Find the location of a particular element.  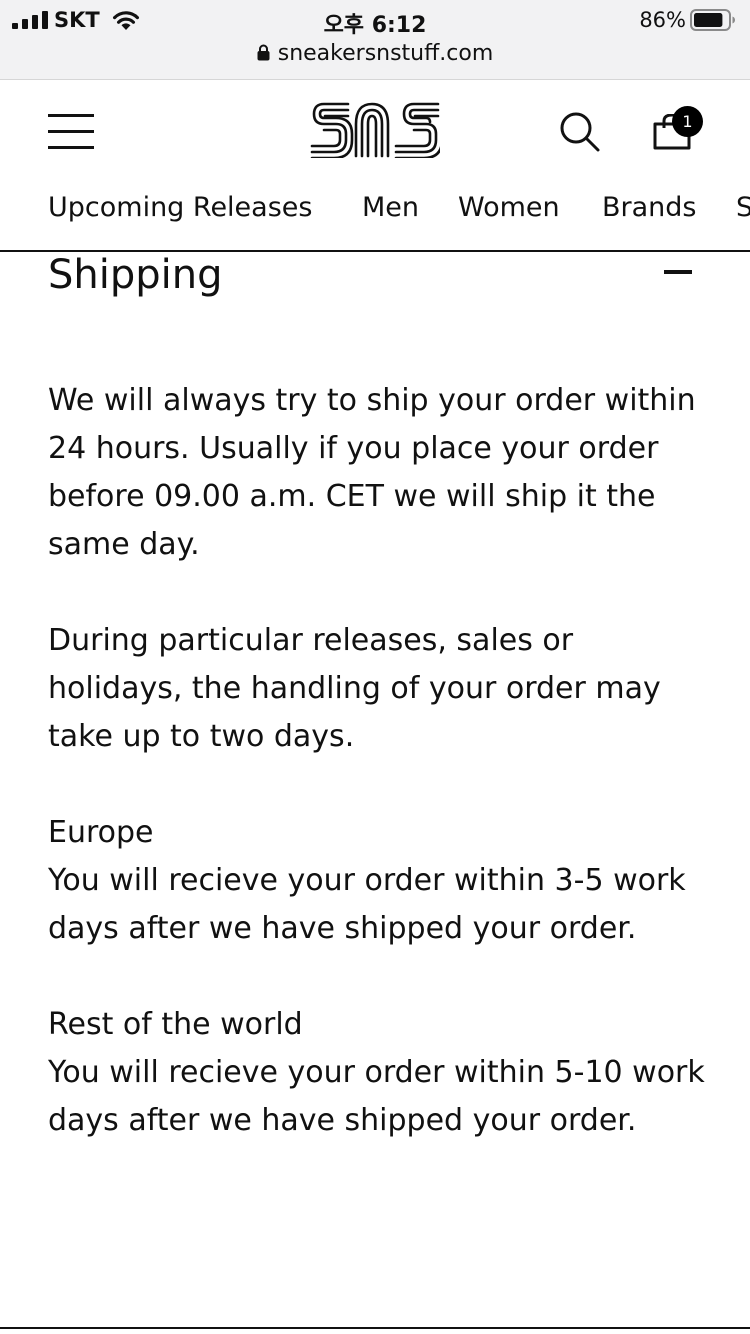

shopping-bag-button: 1 is located at coordinates (680, 127).